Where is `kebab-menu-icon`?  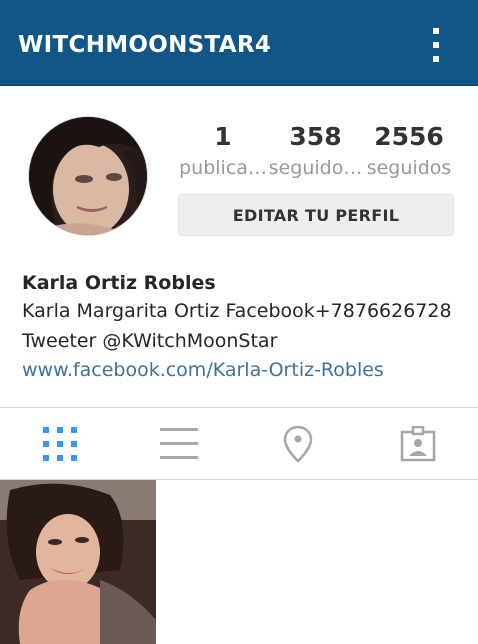 kebab-menu-icon is located at coordinates (436, 45).